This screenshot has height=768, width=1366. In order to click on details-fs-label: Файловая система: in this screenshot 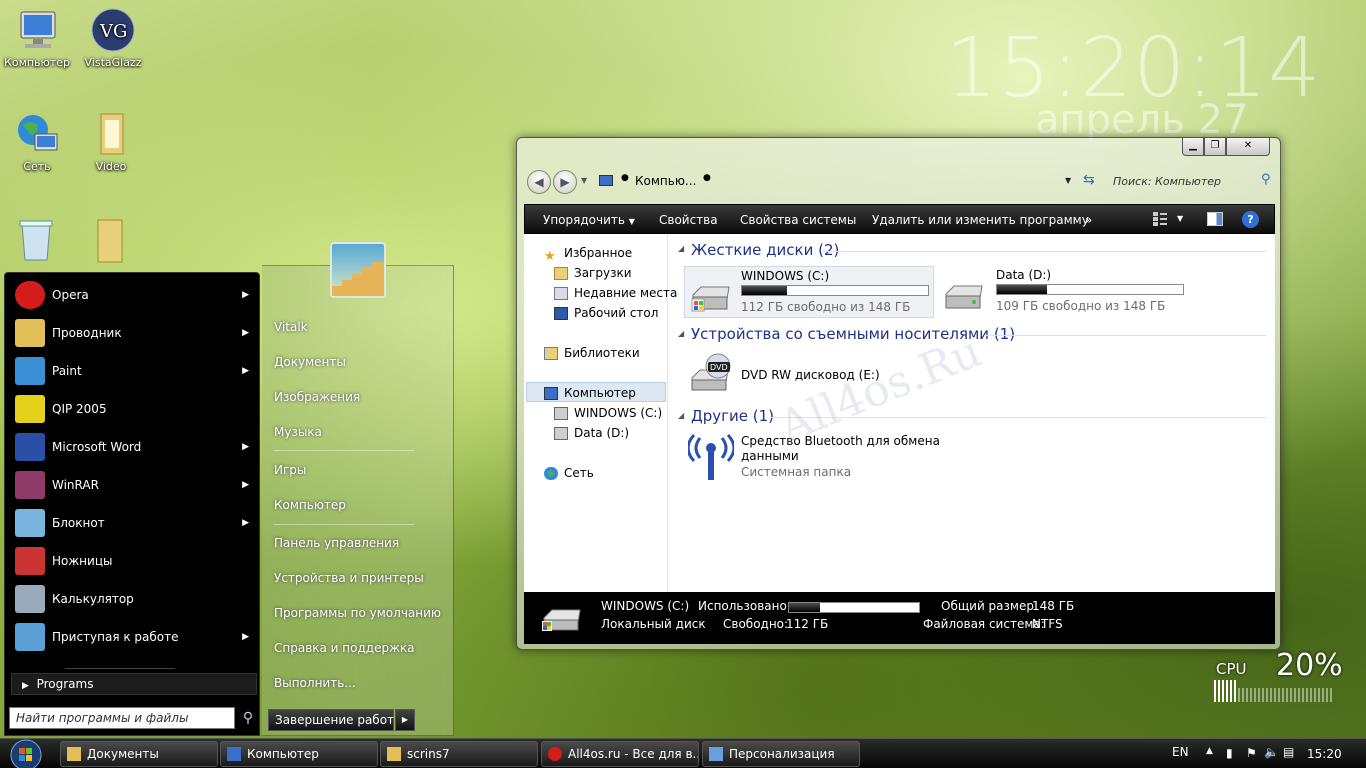, I will do `click(984, 624)`.